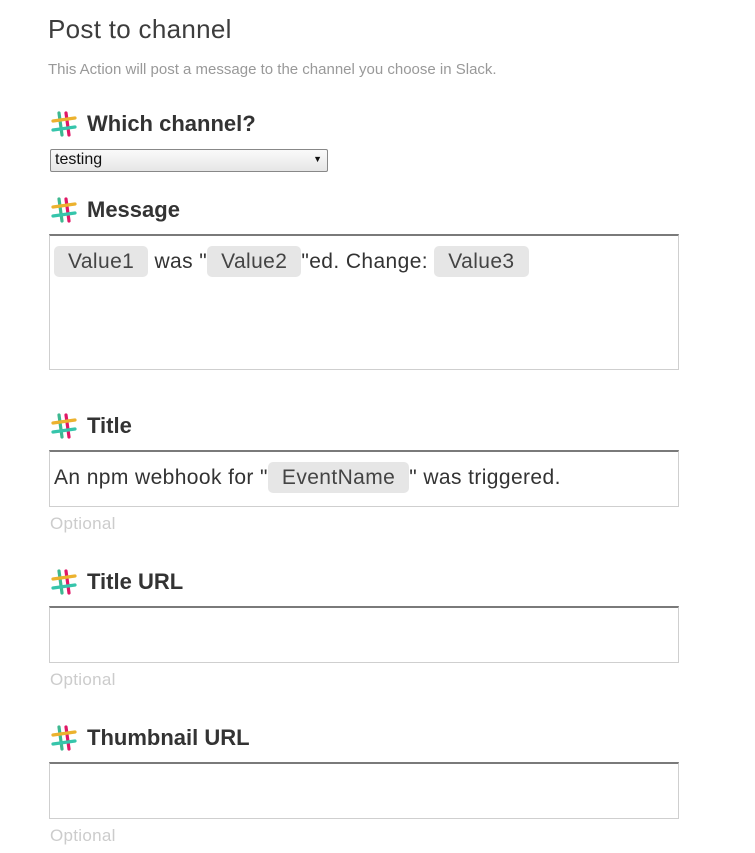 This screenshot has width=755, height=853. I want to click on channel-select: testing ▼, so click(189, 160).